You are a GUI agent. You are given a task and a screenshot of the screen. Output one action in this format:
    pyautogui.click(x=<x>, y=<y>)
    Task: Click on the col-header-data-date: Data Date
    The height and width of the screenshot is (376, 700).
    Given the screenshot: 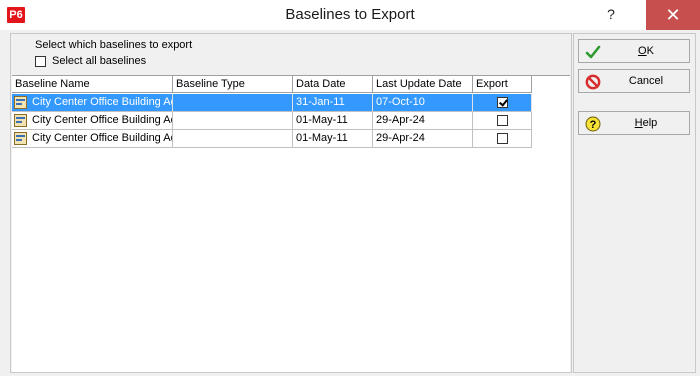 What is the action you would take?
    pyautogui.click(x=333, y=84)
    